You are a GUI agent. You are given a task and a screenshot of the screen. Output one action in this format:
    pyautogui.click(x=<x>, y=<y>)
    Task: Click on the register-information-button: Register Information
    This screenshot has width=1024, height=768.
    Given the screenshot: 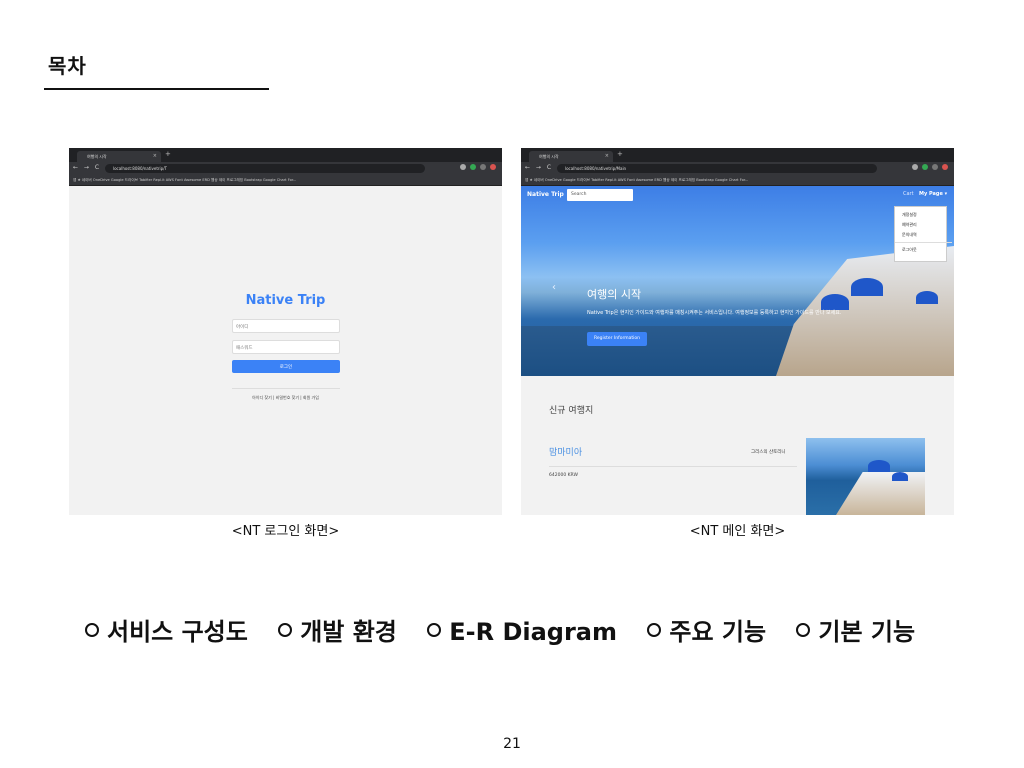 What is the action you would take?
    pyautogui.click(x=617, y=339)
    